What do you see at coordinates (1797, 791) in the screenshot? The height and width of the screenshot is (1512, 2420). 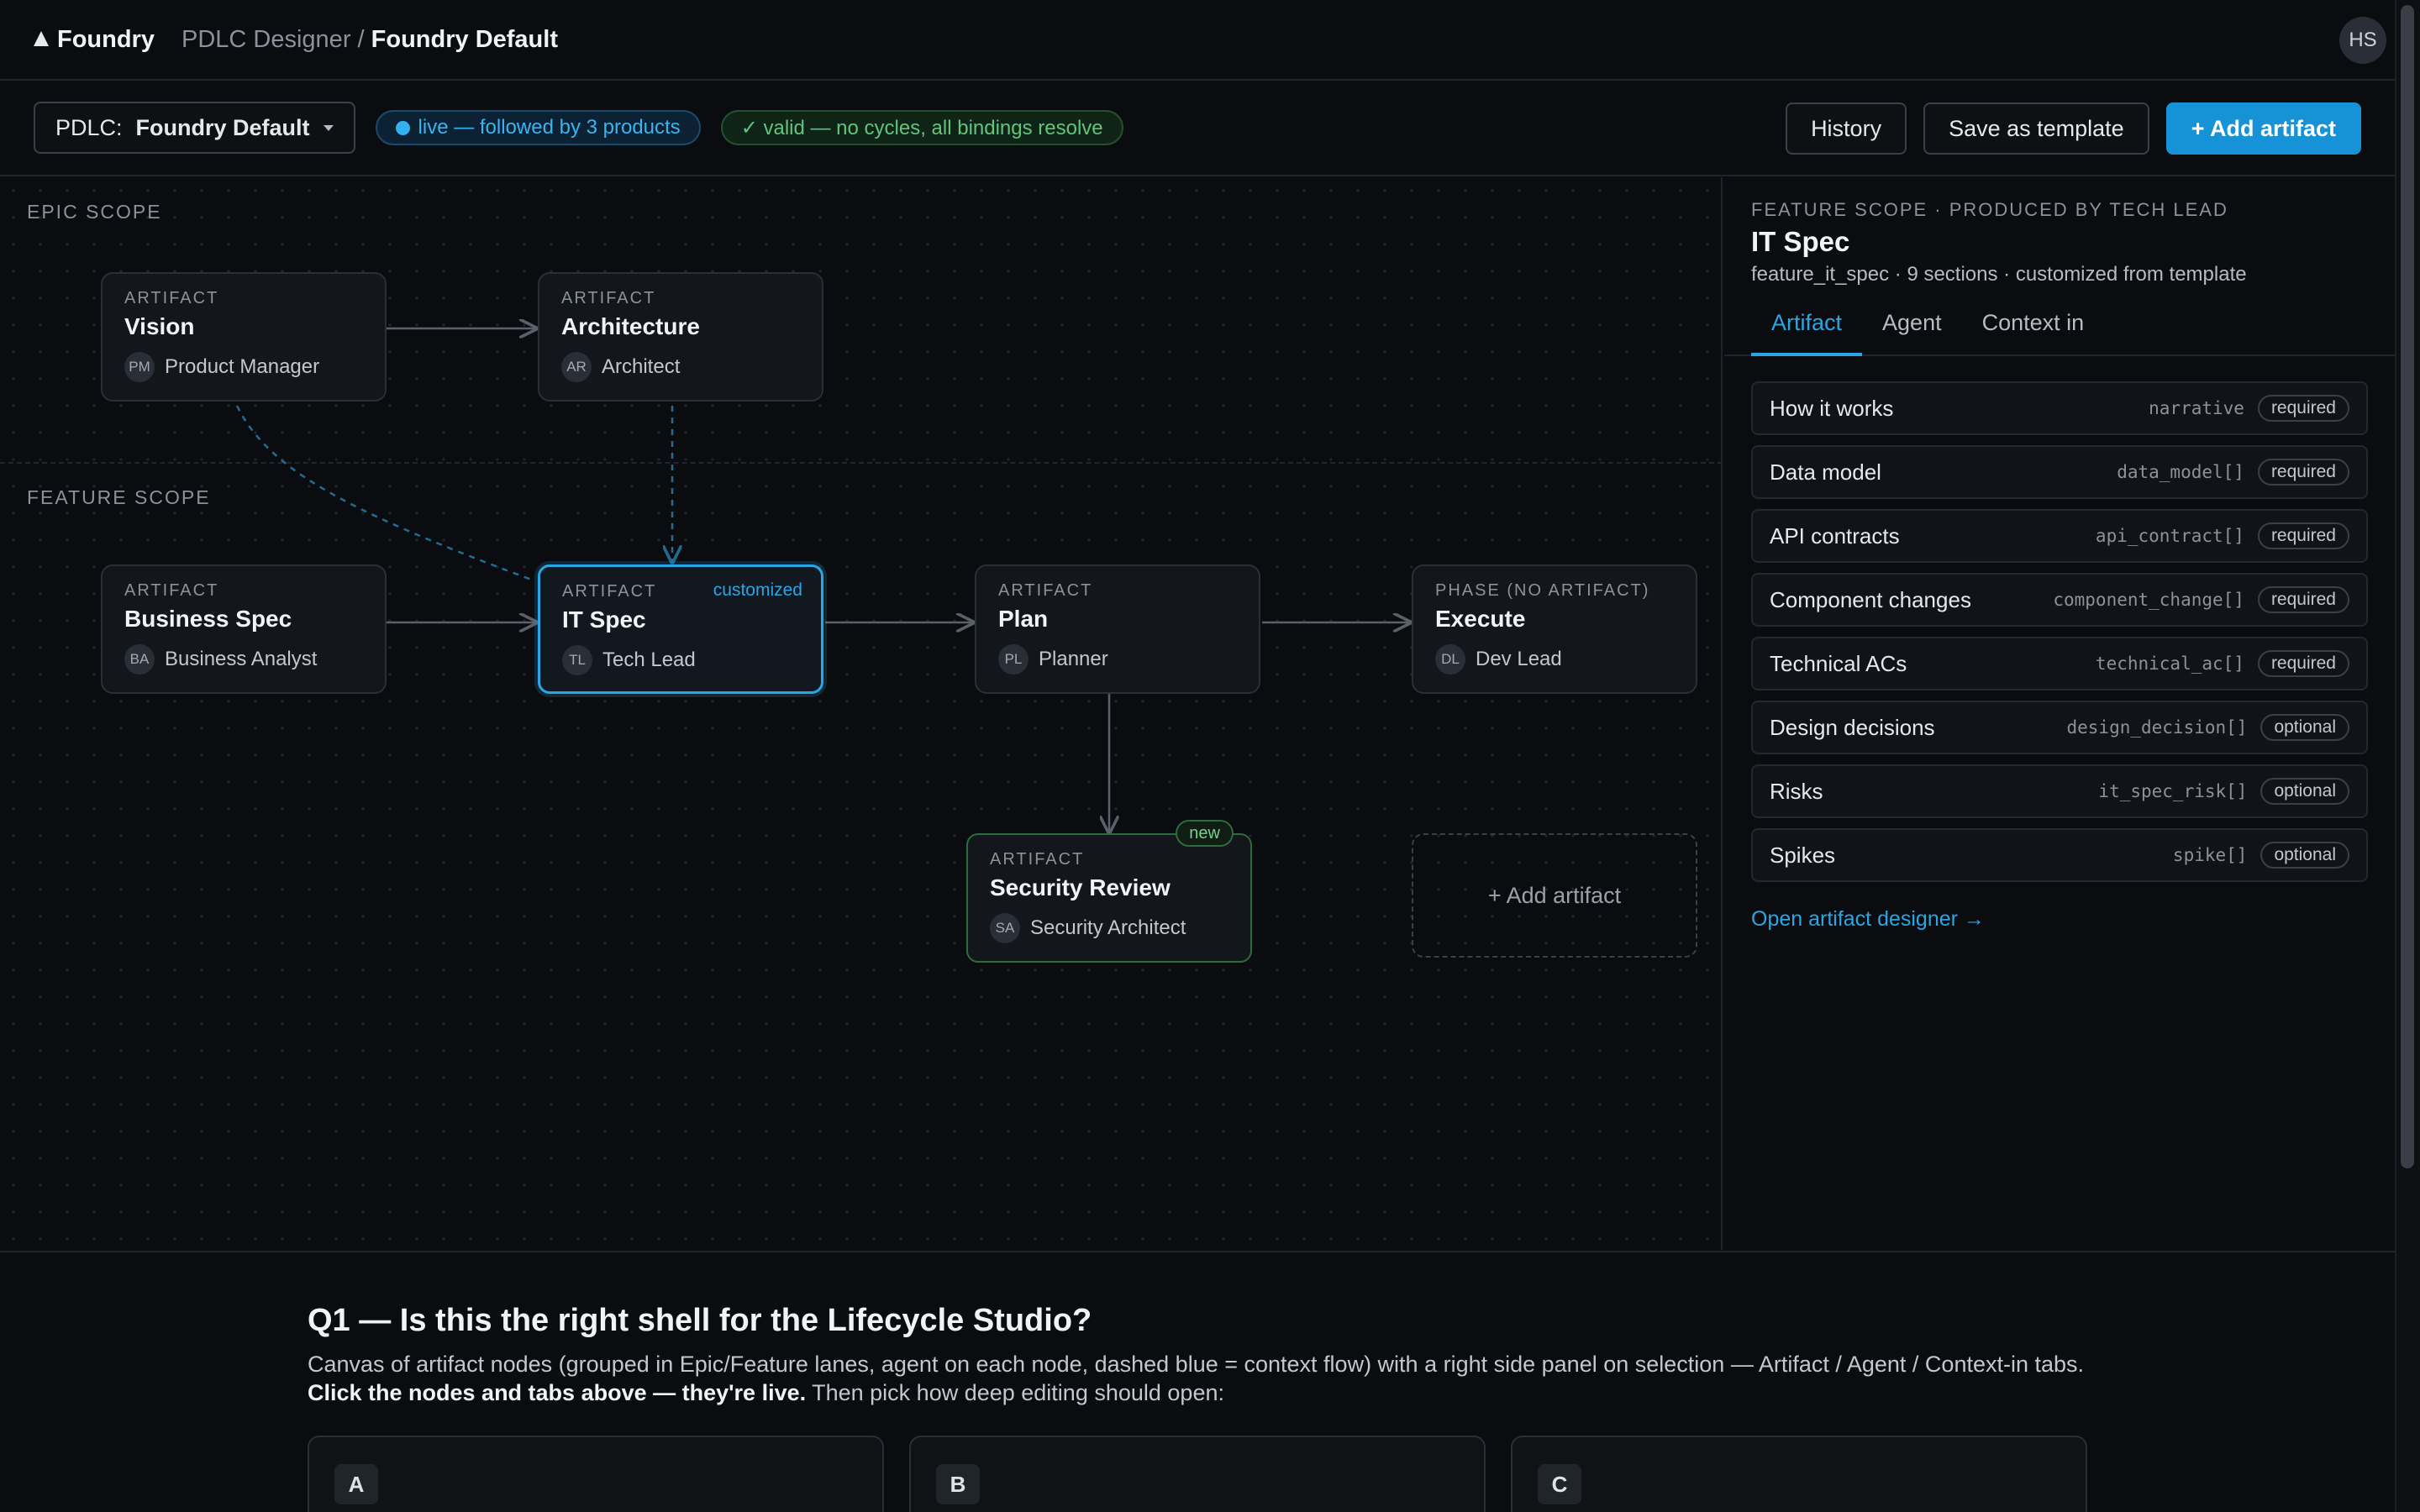 I see `section-name: Risks` at bounding box center [1797, 791].